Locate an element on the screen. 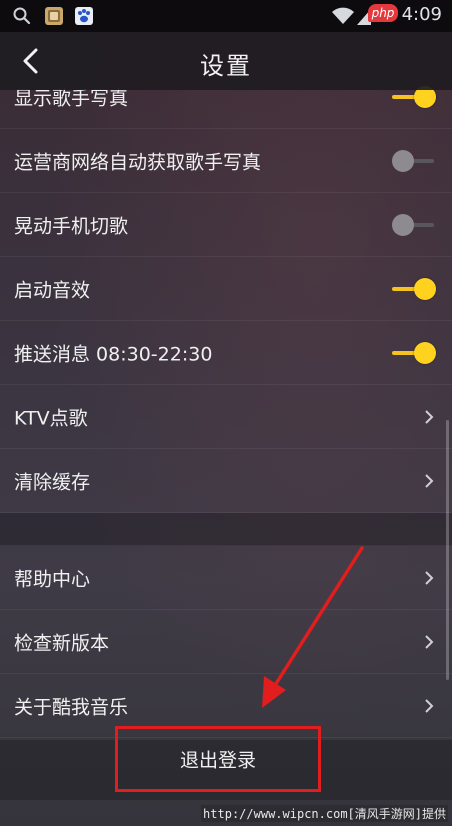  setting-help-center: 帮助中心 is located at coordinates (226, 578).